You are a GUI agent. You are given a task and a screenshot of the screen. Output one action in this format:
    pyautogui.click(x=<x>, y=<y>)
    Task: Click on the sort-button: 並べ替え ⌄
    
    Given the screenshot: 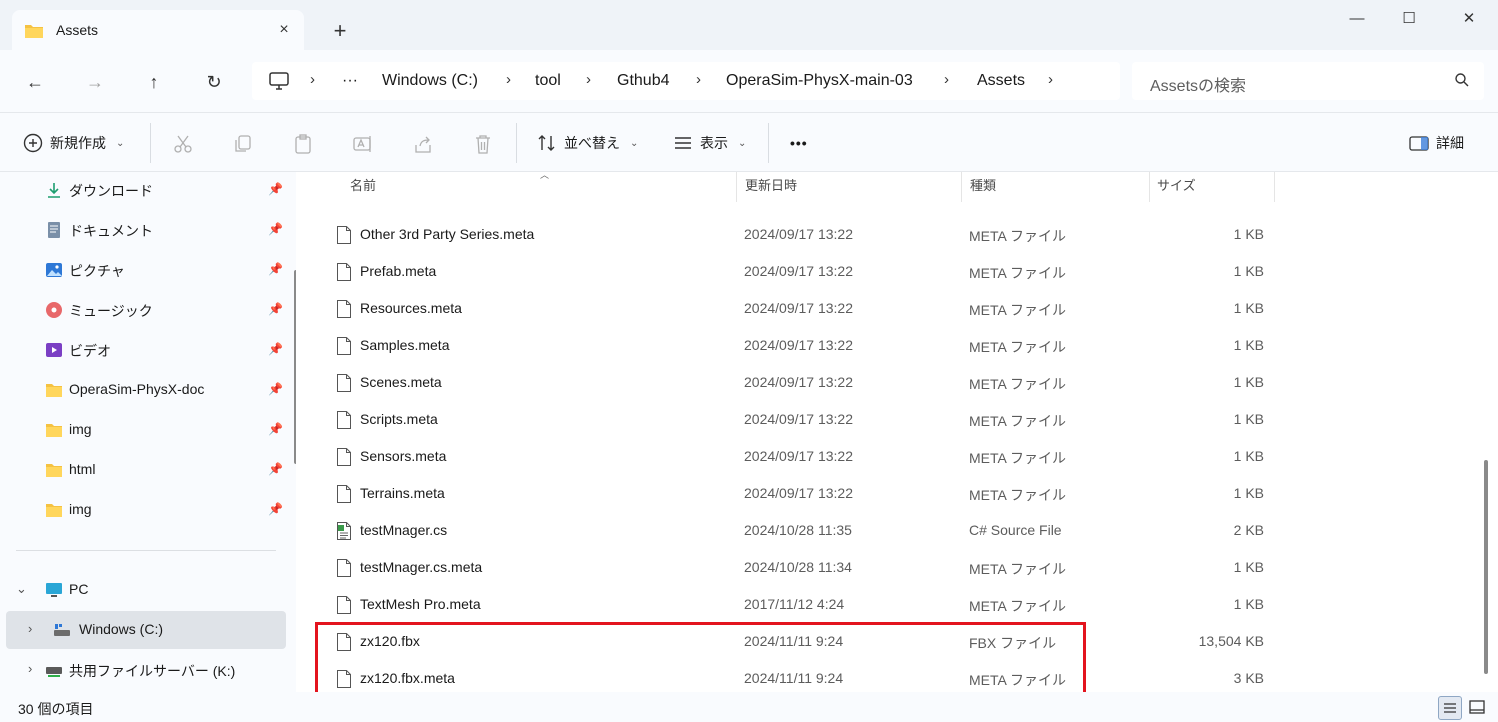 What is the action you would take?
    pyautogui.click(x=587, y=143)
    